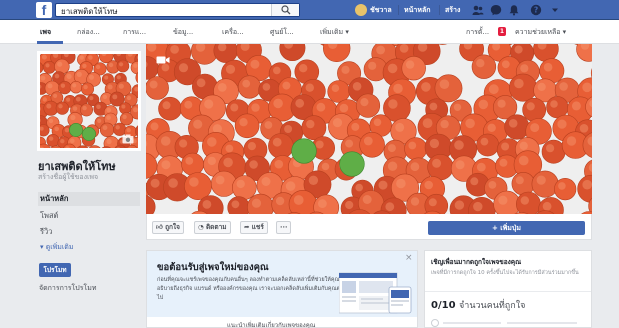 The image size is (619, 328). Describe the element at coordinates (508, 323) in the screenshot. I see `friend-invite-row` at that location.